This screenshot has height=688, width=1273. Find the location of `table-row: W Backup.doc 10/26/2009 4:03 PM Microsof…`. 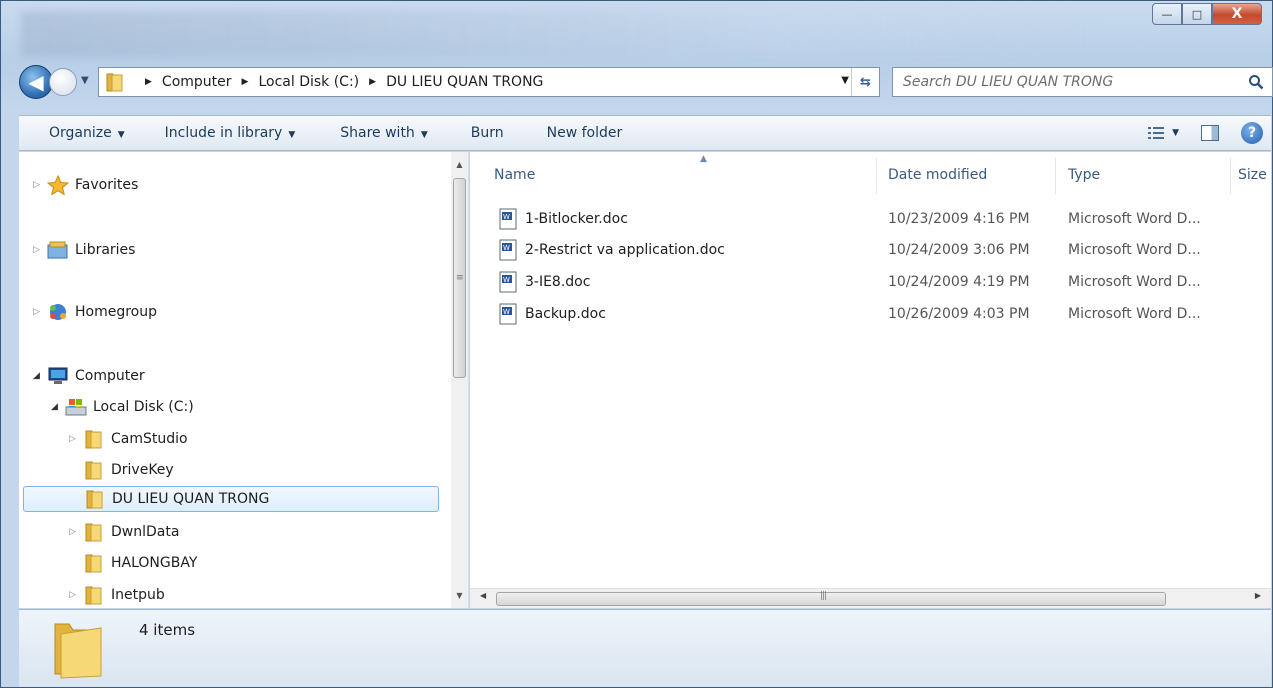

table-row: W Backup.doc 10/26/2009 4:03 PM Microsof… is located at coordinates (870, 314).